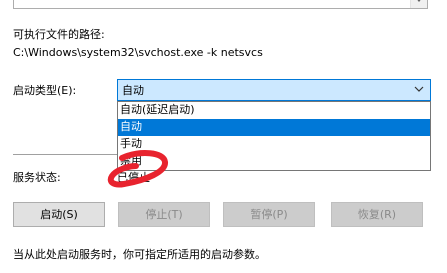 This screenshot has width=447, height=273. Describe the element at coordinates (37, 177) in the screenshot. I see `service-status-label: 服务状态:` at that location.